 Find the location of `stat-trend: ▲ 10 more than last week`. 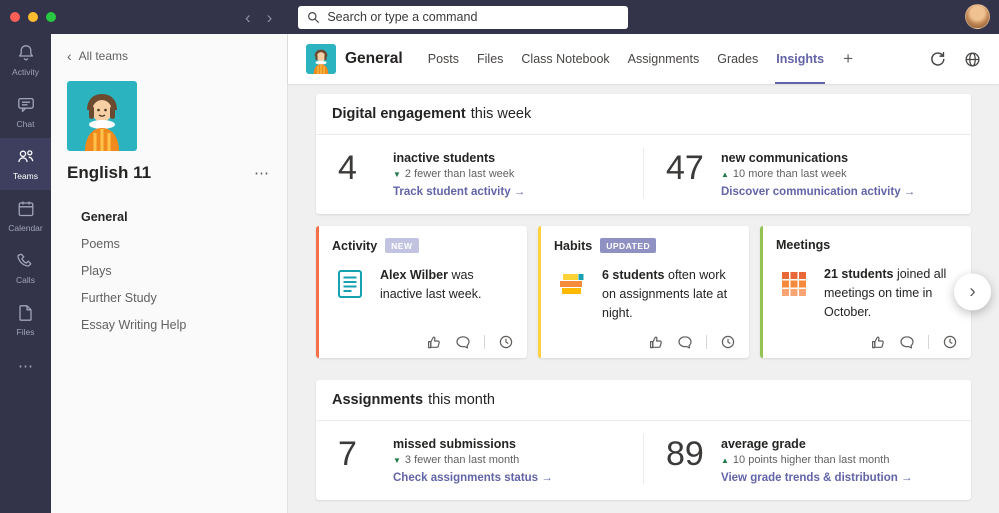

stat-trend: ▲ 10 more than last week is located at coordinates (818, 174).